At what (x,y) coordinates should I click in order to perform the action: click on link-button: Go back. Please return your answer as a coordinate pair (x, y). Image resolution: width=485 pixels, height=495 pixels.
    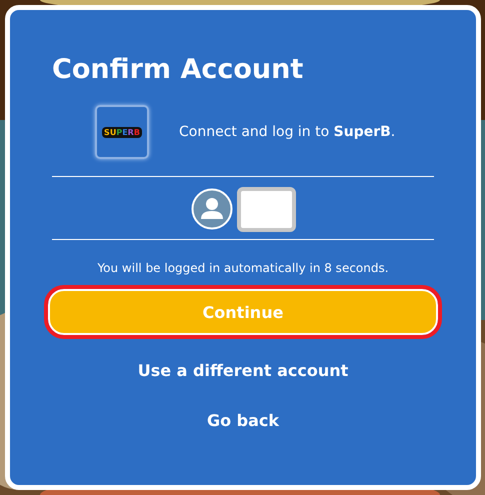
    Looking at the image, I should click on (243, 420).